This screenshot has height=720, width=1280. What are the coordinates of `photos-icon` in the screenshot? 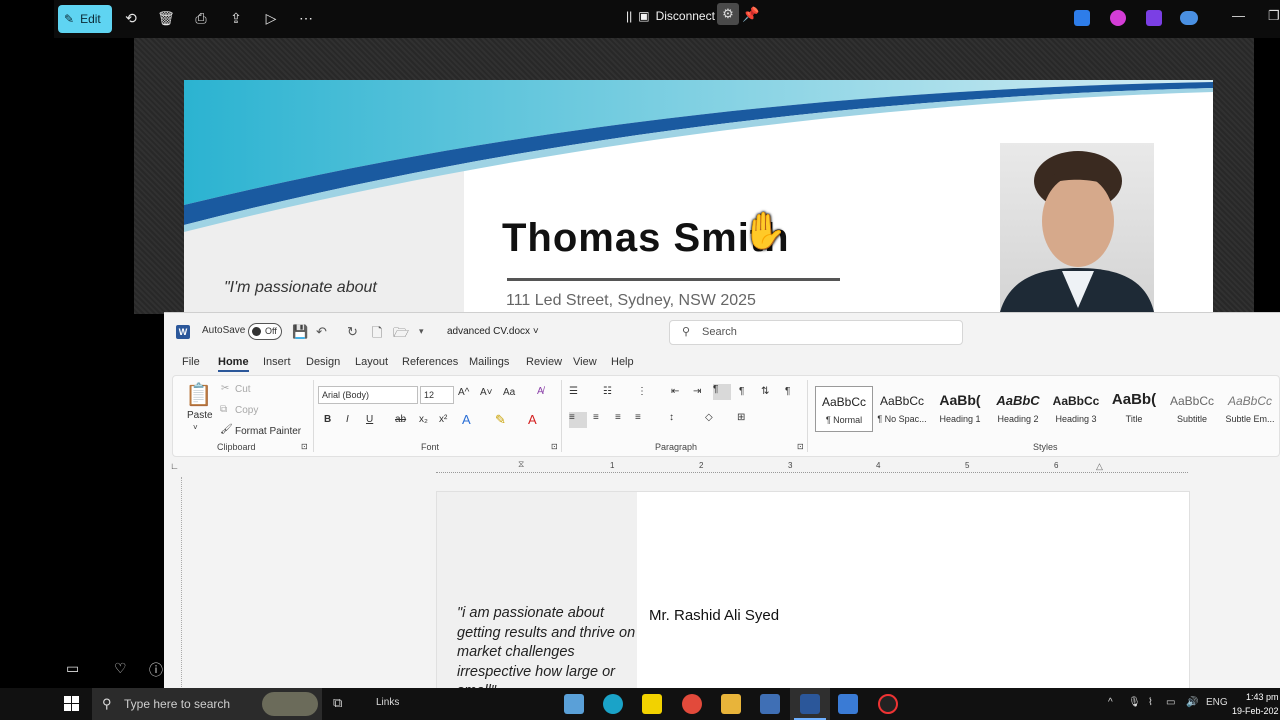 It's located at (848, 704).